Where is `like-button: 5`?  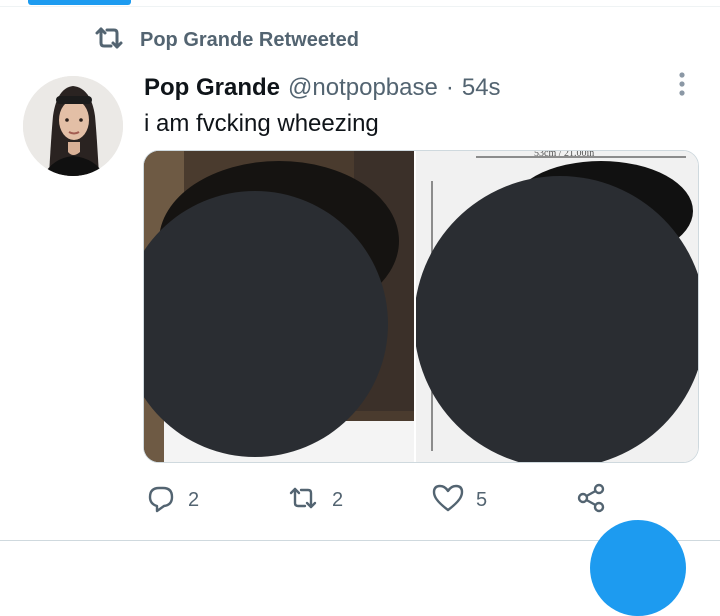 like-button: 5 is located at coordinates (459, 500).